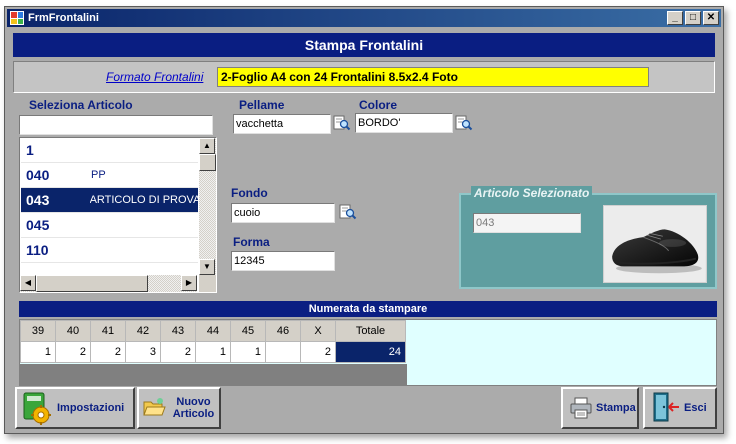 The image size is (736, 444). Describe the element at coordinates (370, 331) in the screenshot. I see `col-header-totale: Totale` at that location.